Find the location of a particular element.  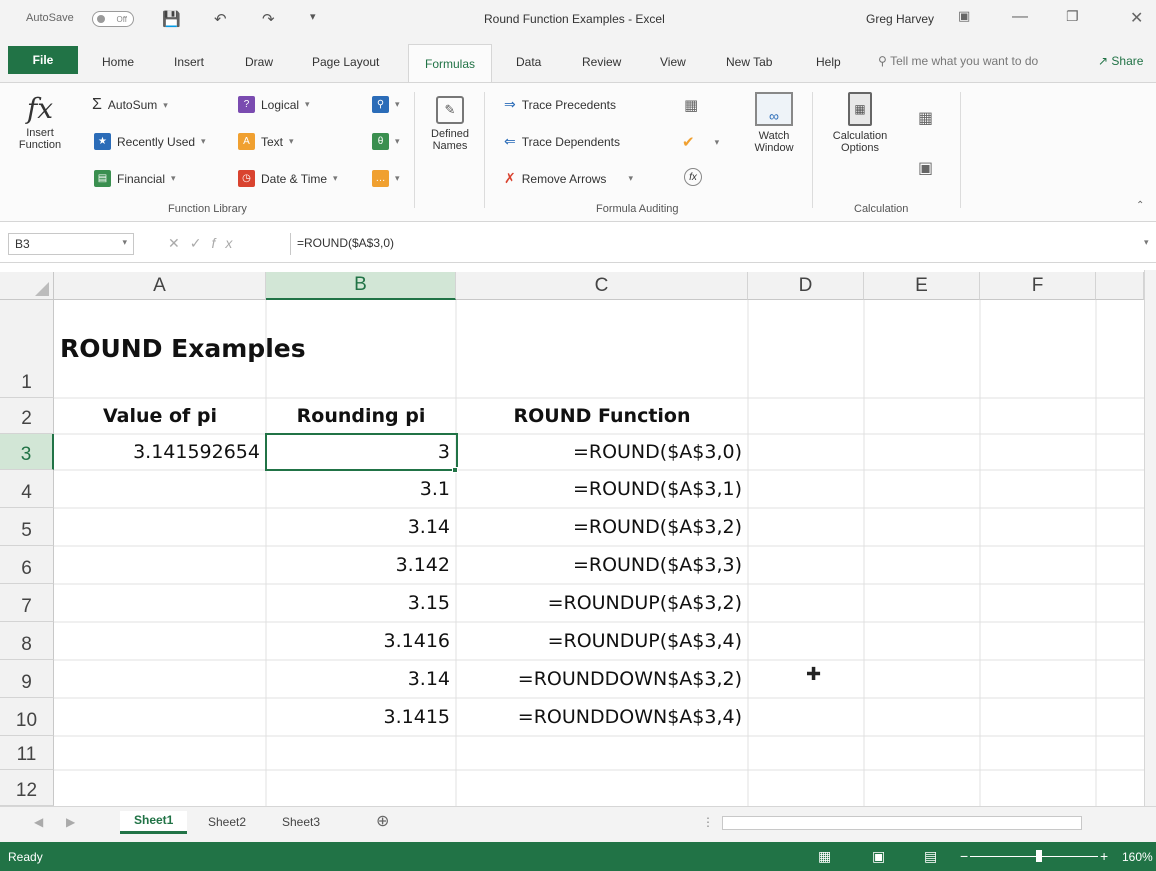

row-header-9: 9 is located at coordinates (27, 679).